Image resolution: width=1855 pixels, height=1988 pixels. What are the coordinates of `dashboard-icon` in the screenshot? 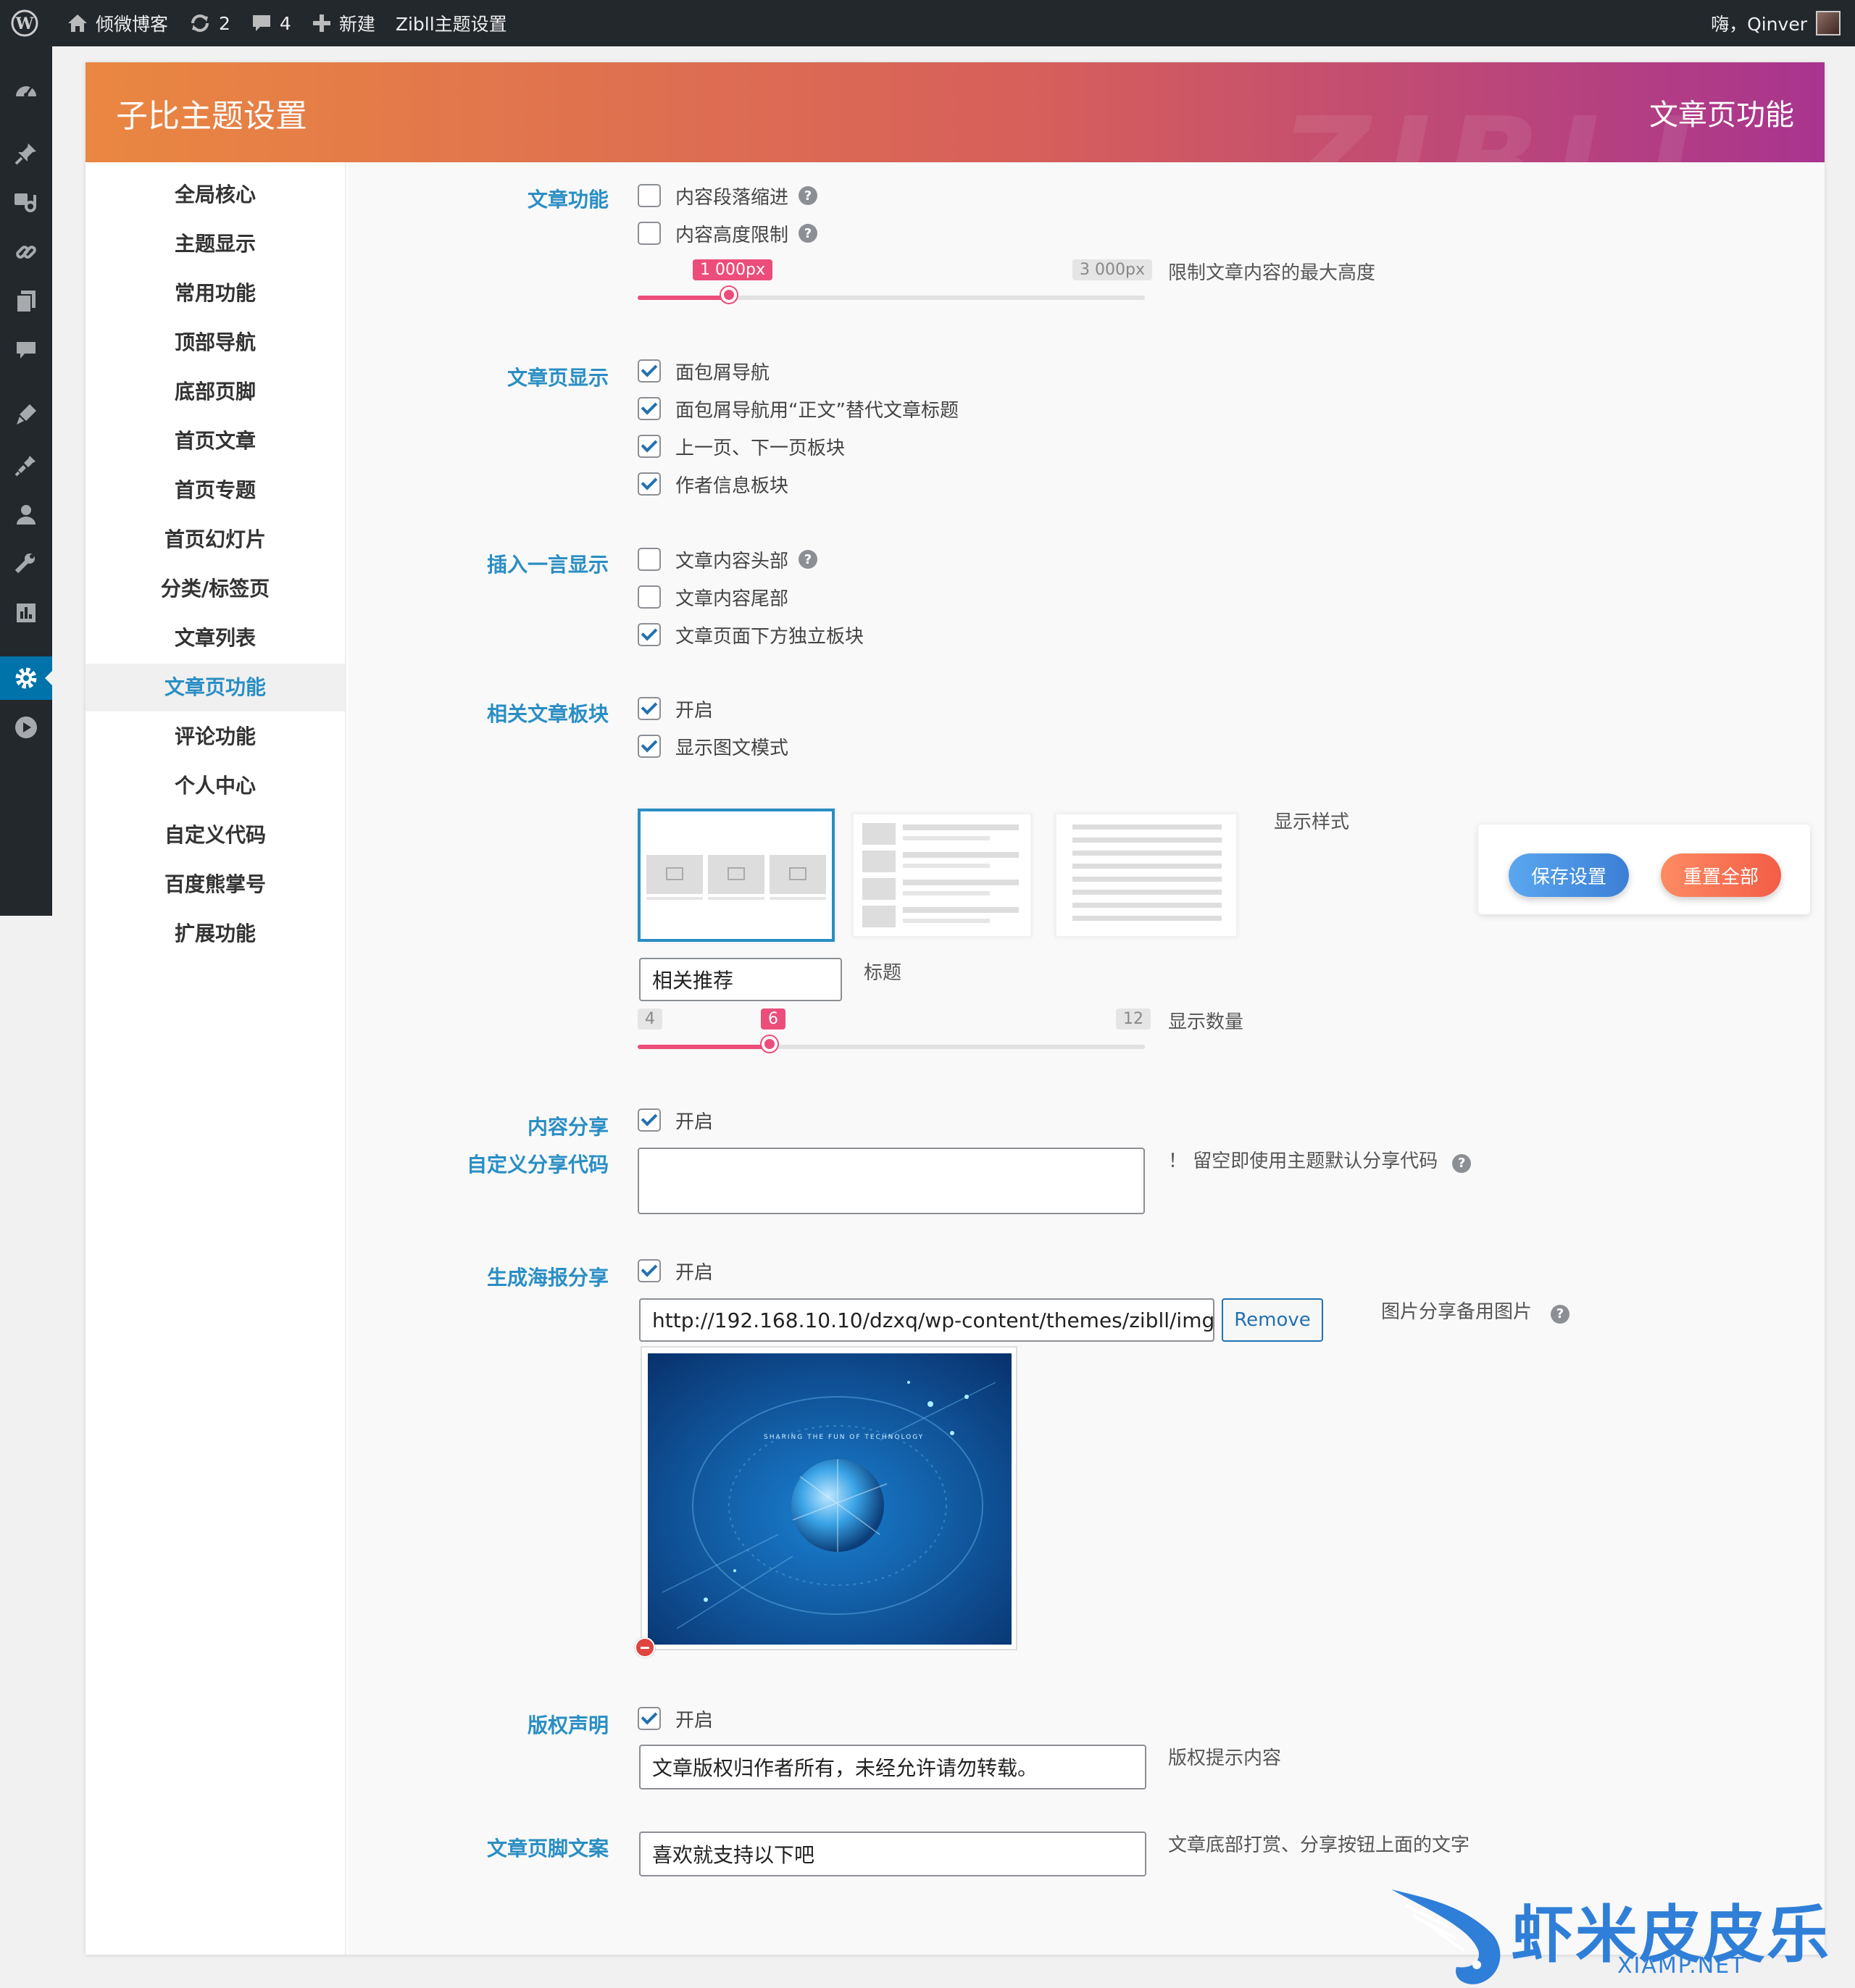 It's located at (26, 91).